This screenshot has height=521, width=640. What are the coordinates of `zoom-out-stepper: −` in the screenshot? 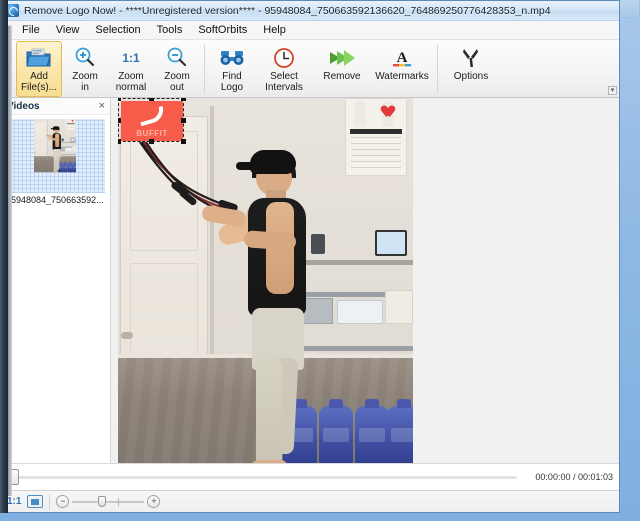 It's located at (63, 501).